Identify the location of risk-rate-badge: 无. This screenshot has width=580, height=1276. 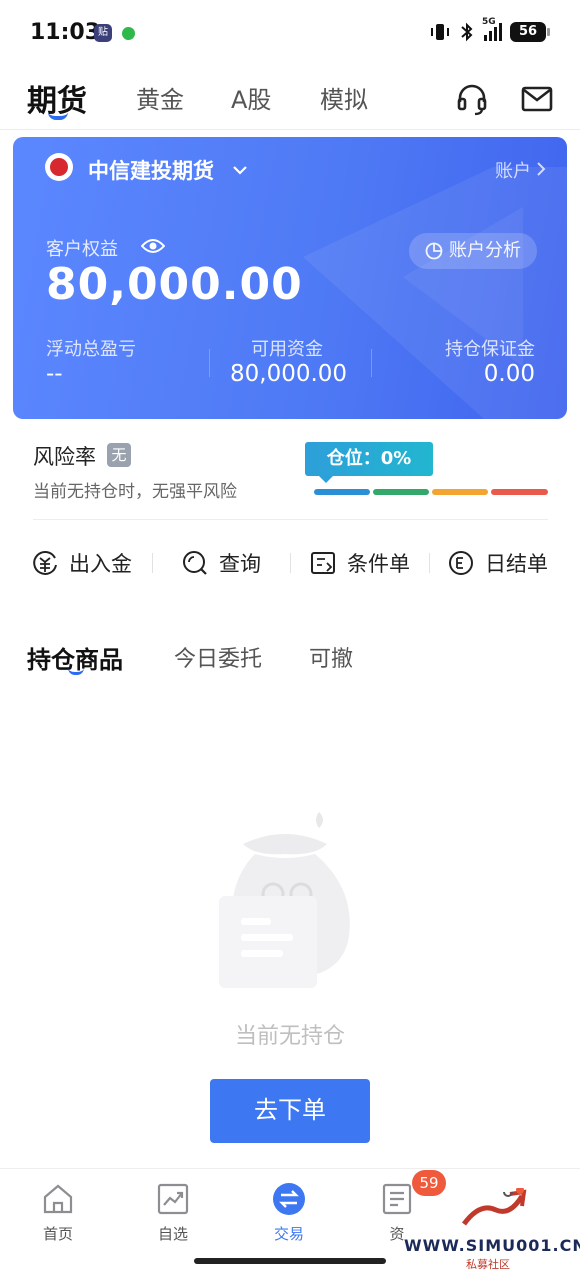
(119, 455).